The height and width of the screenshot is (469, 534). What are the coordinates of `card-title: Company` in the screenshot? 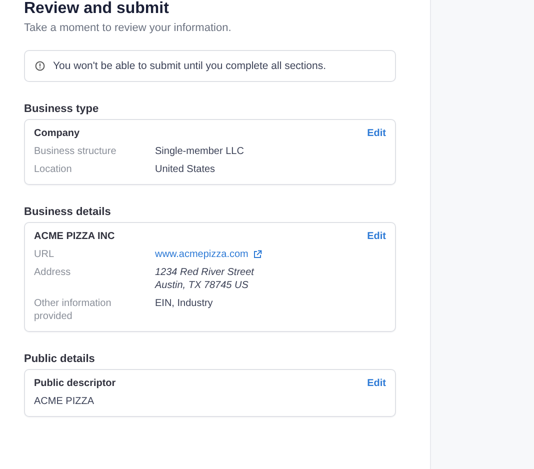 It's located at (57, 133).